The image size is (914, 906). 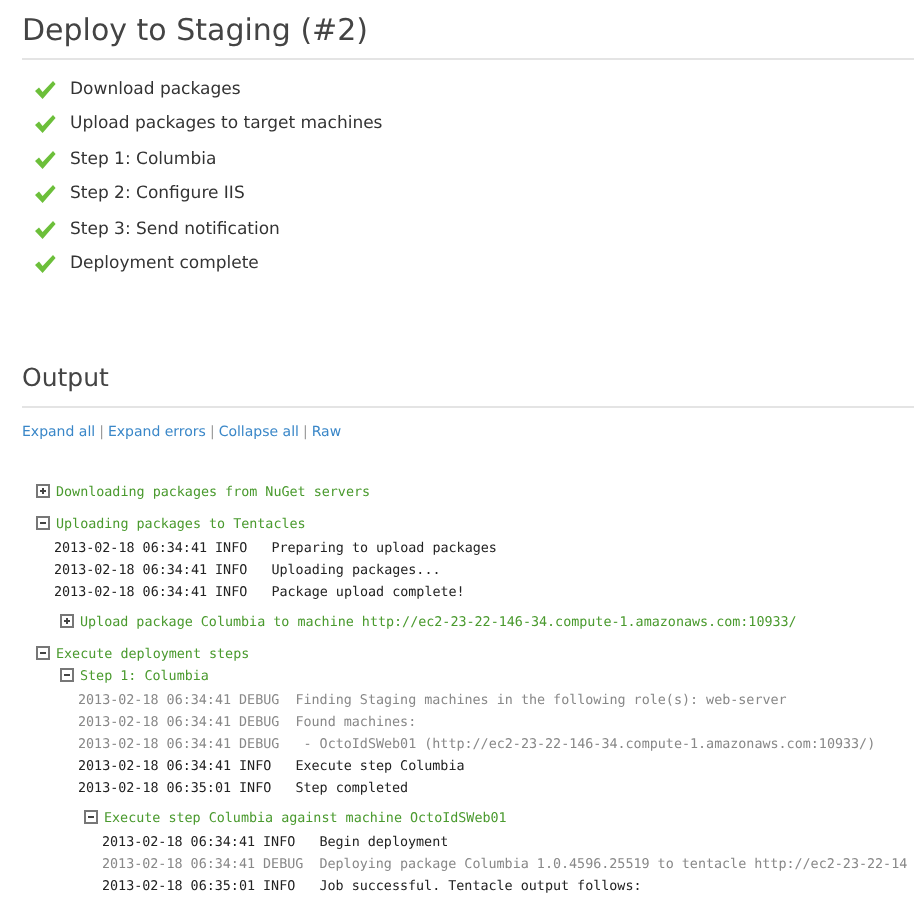 I want to click on step-label: Step 2: Configure IIS, so click(x=157, y=194).